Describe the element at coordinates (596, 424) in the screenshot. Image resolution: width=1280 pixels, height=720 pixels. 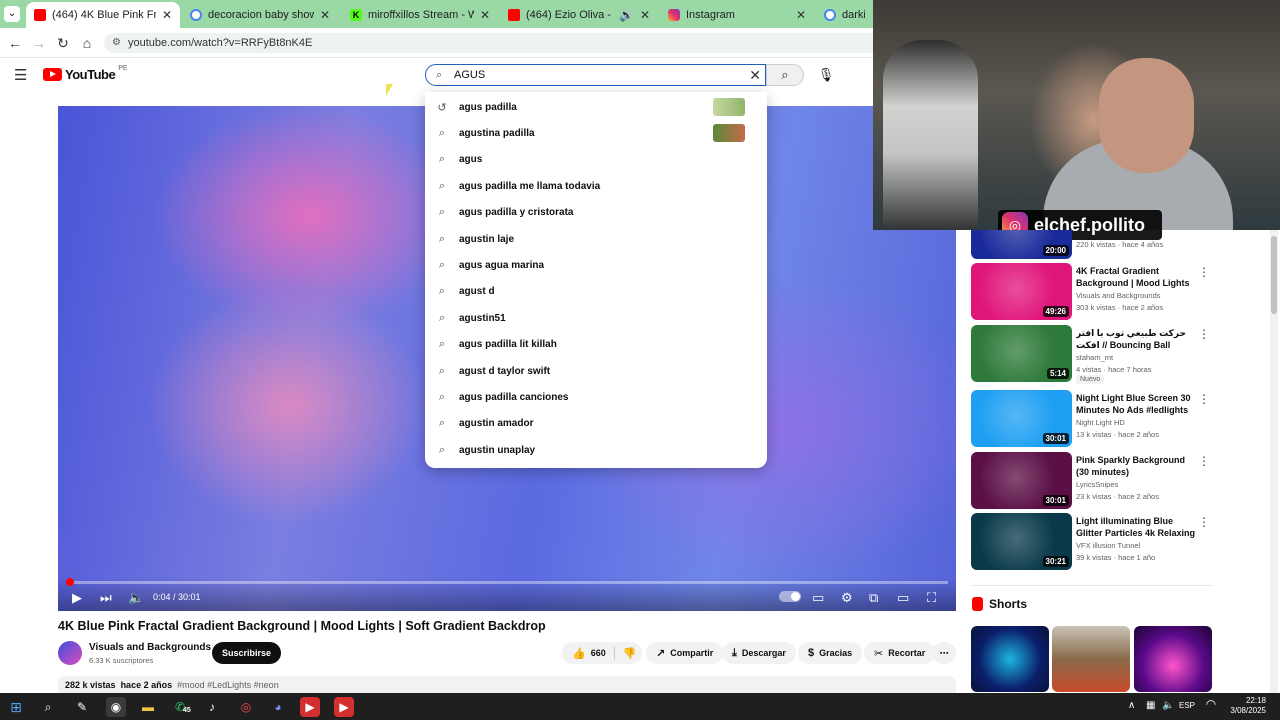
I see `suggestion-item: ⌕ agustin amador` at that location.